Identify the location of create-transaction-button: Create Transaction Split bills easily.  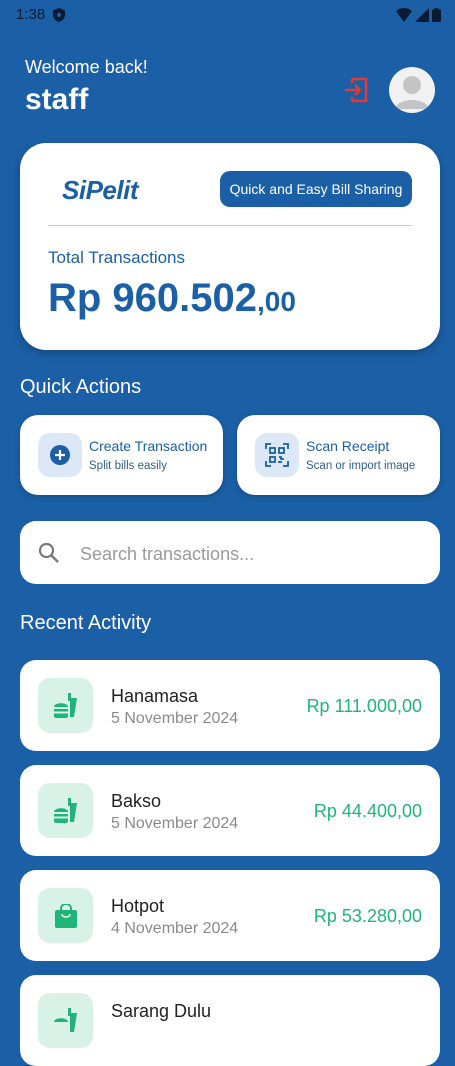
(121, 455).